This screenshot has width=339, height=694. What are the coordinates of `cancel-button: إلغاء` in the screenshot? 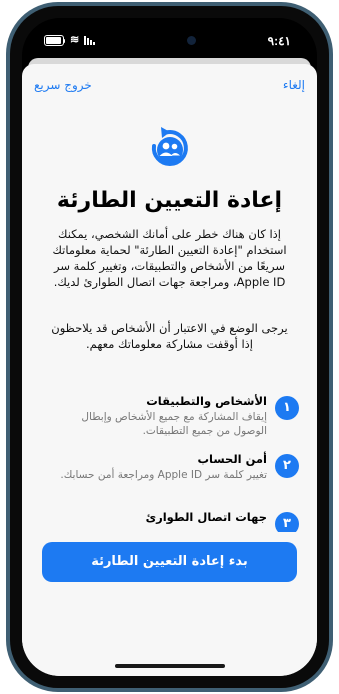 It's located at (294, 85).